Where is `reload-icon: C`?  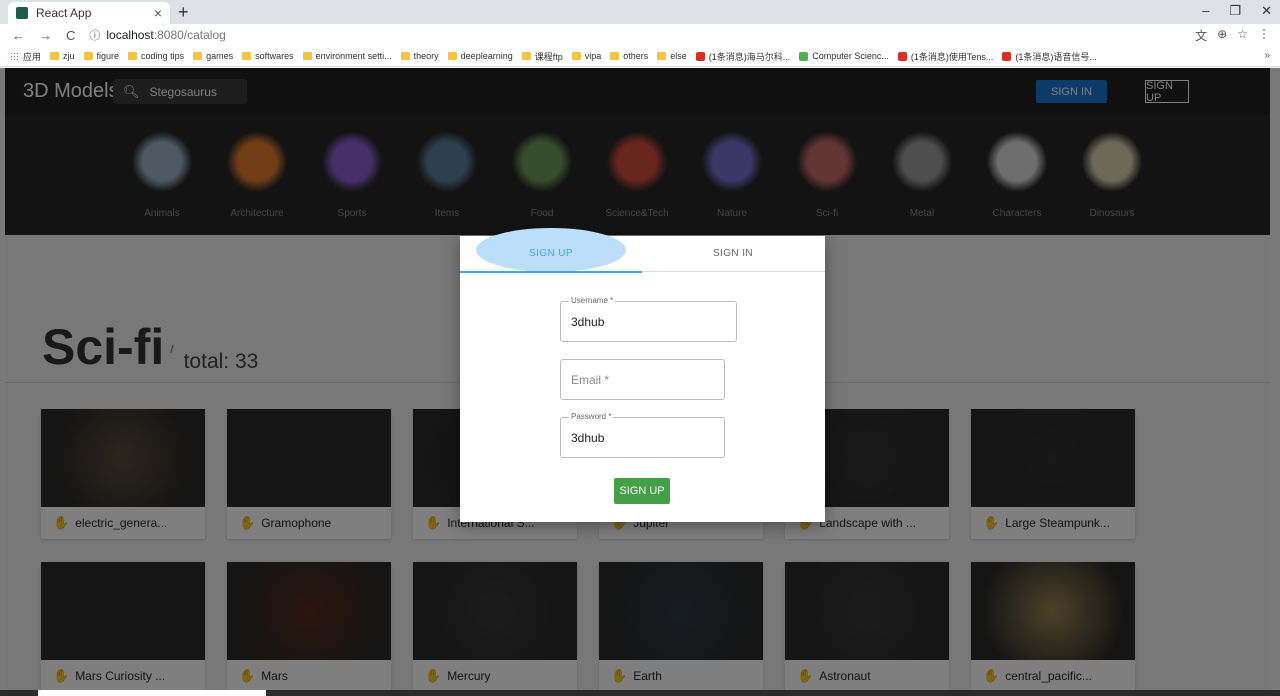 reload-icon: C is located at coordinates (70, 35).